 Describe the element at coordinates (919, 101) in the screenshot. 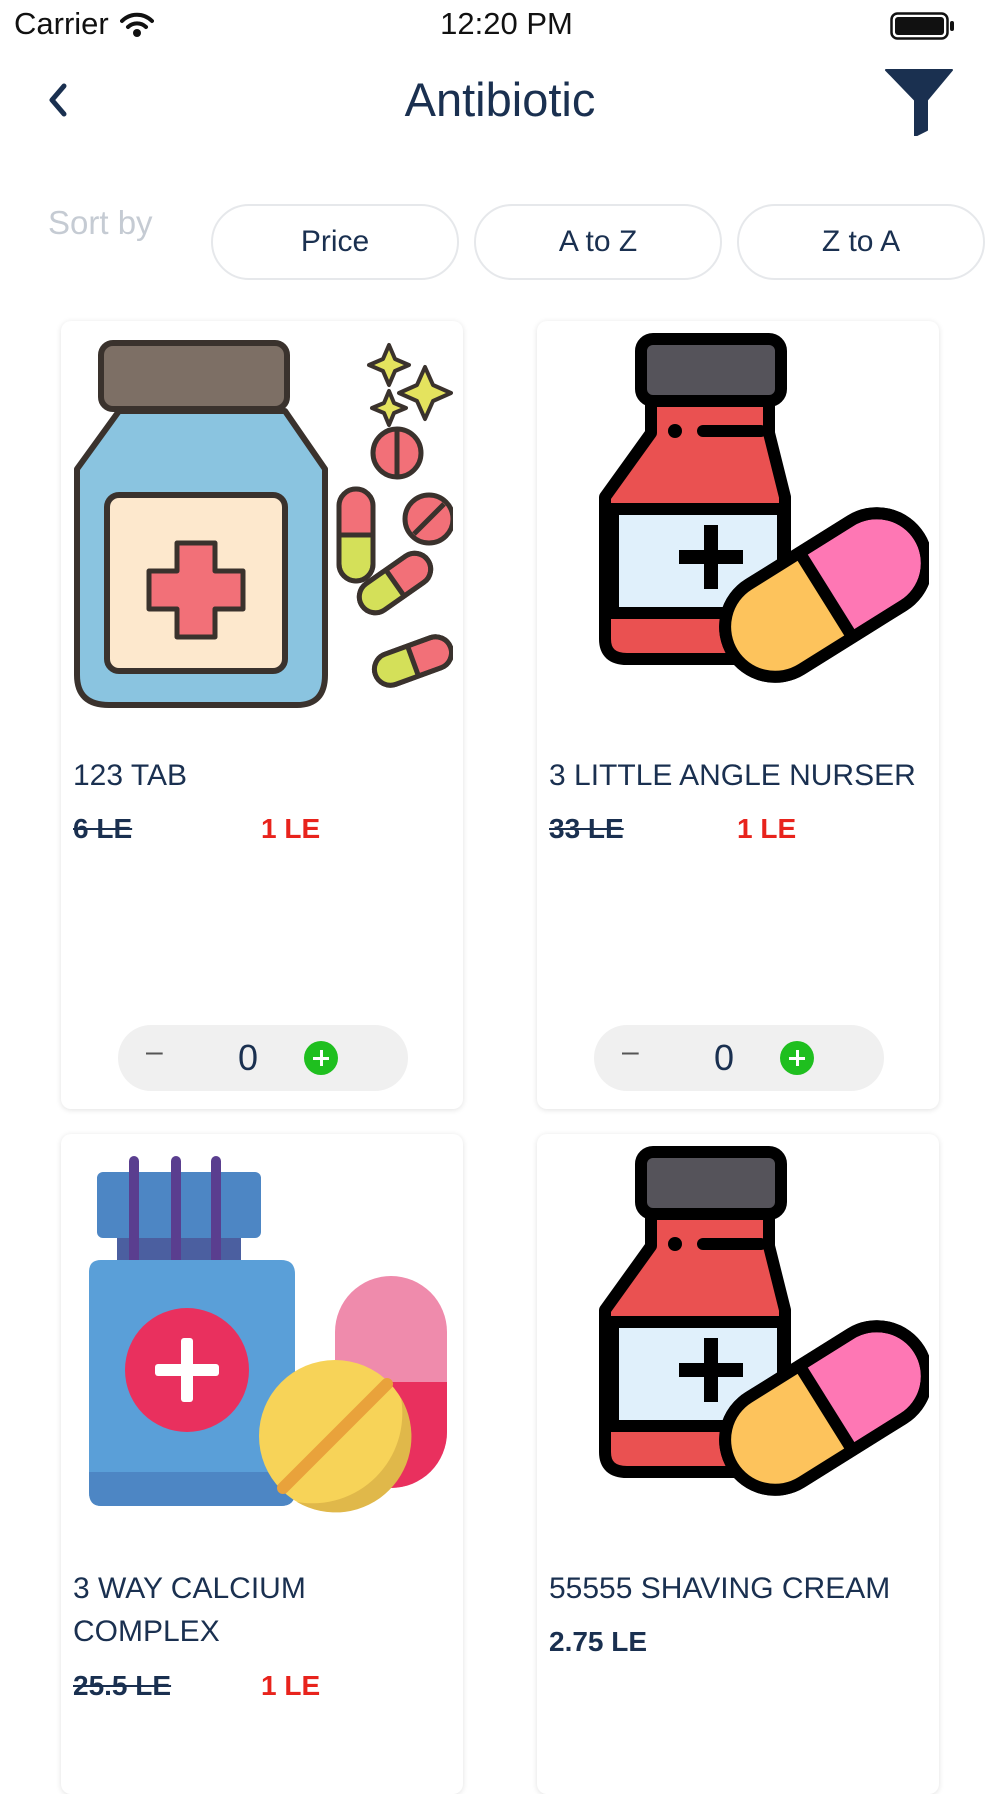

I see `filter-icon` at that location.